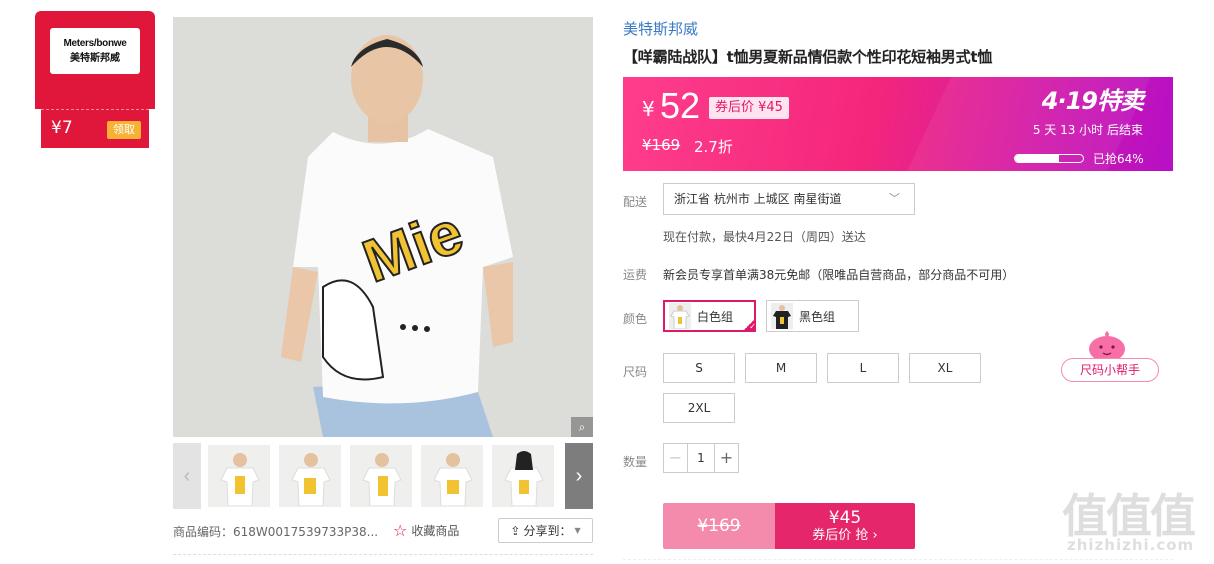 Image resolution: width=1214 pixels, height=564 pixels. I want to click on divider, so click(383, 554).